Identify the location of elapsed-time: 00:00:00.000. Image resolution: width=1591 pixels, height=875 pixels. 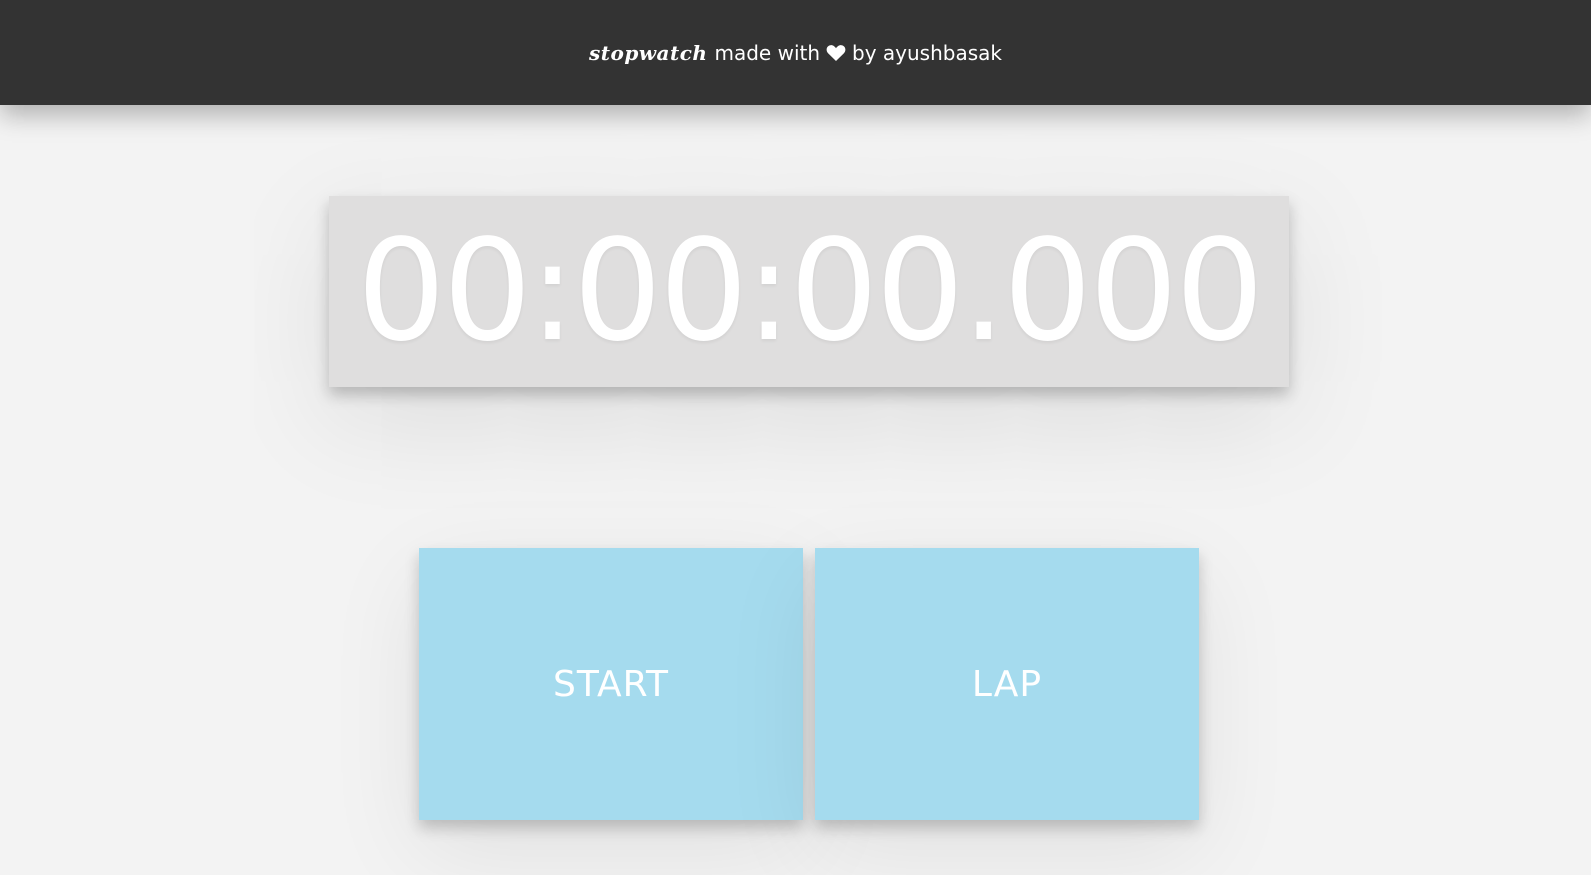
(810, 291).